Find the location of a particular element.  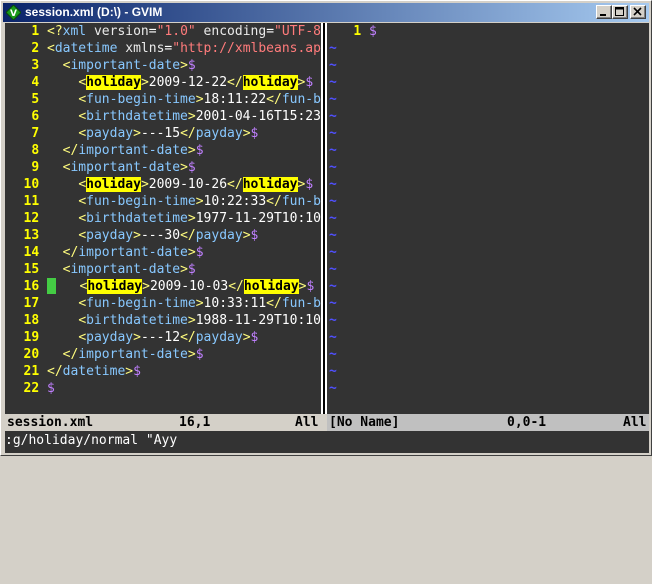

editor-line: 21 </datetime>$ is located at coordinates (163, 371).